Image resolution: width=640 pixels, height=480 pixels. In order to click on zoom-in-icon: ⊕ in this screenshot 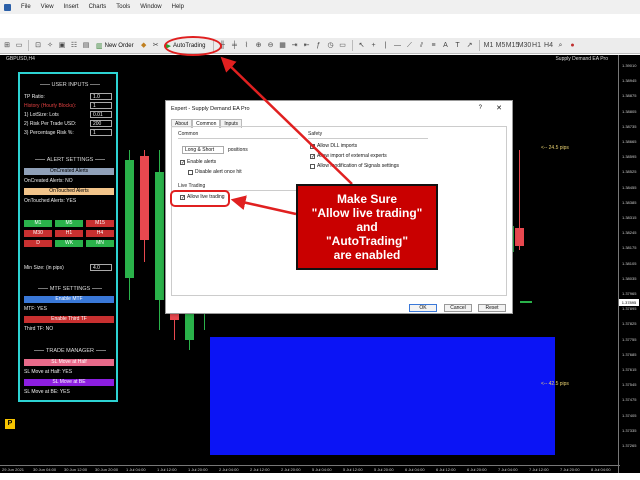, I will do `click(259, 46)`.